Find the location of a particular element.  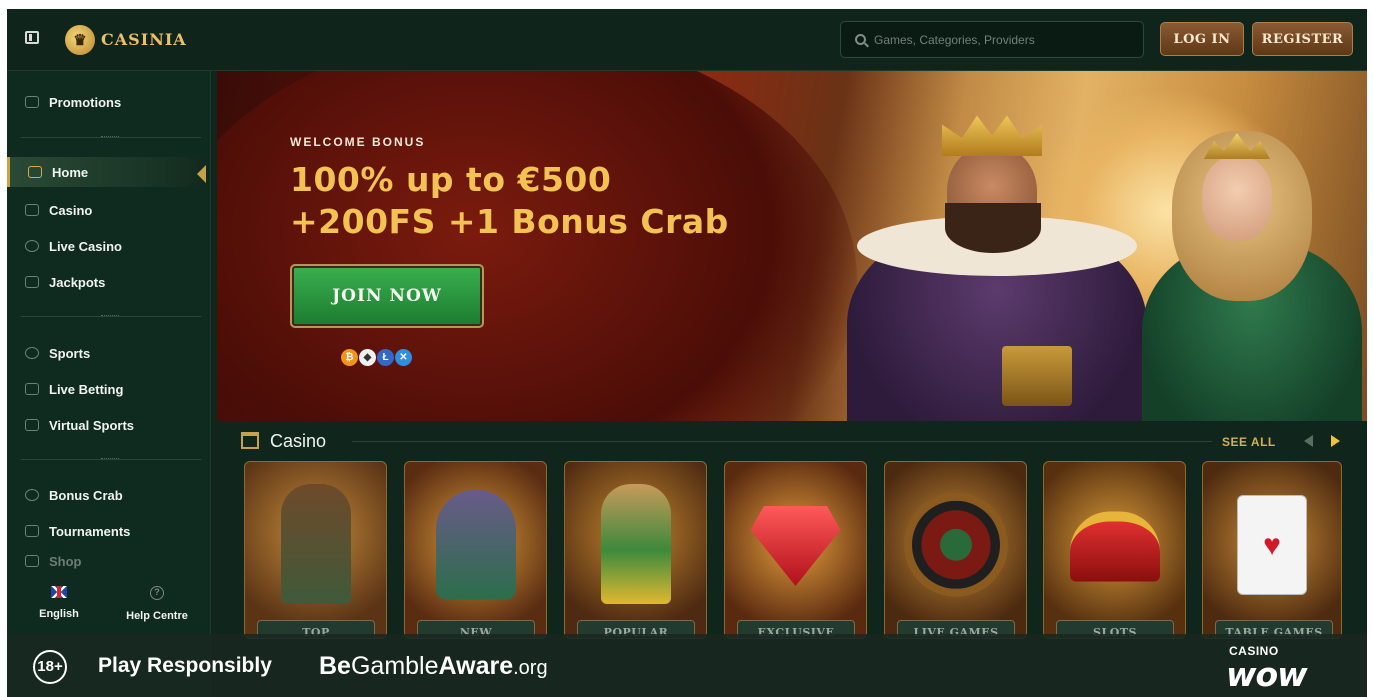

begambleaware-logo: BeGambleAware.org is located at coordinates (433, 666).